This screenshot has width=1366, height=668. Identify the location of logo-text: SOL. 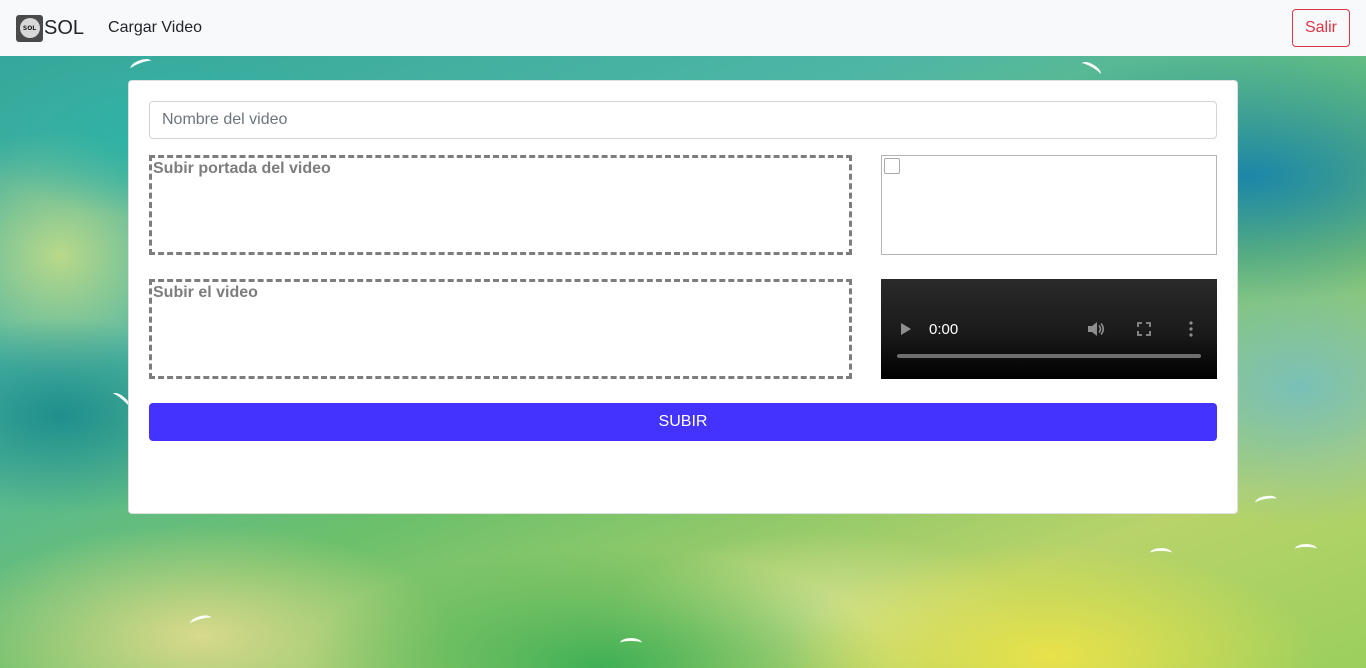
(29, 28).